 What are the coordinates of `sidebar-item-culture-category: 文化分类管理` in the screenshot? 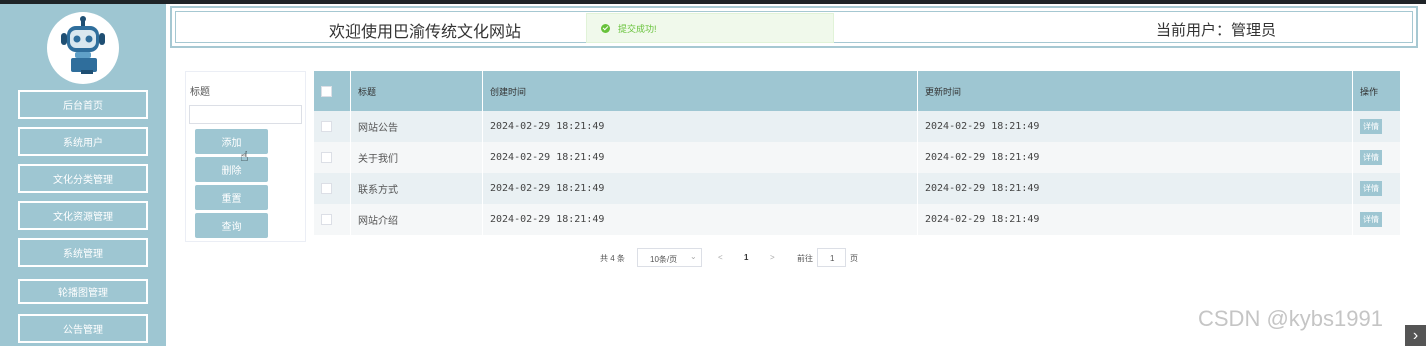 It's located at (83, 178).